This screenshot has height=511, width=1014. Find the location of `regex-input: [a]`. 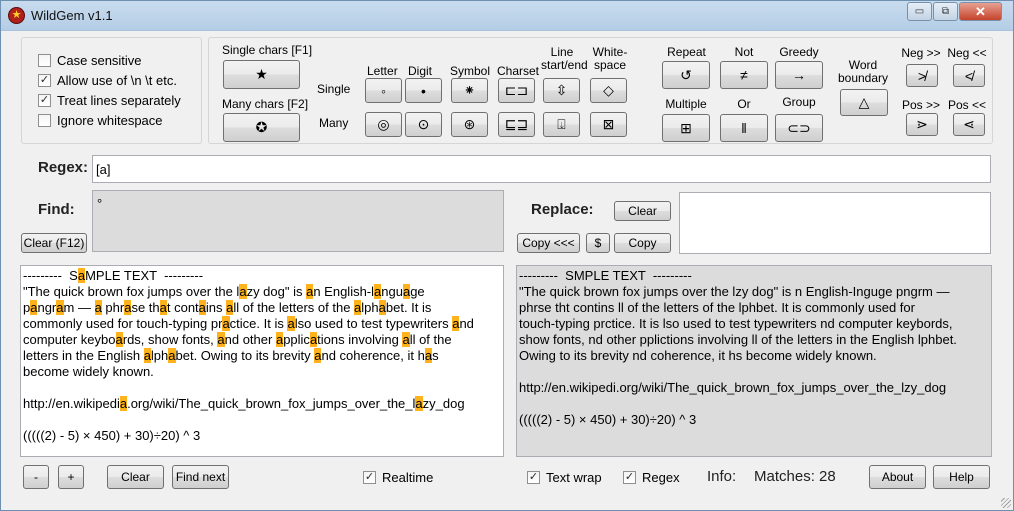

regex-input: [a] is located at coordinates (541, 169).